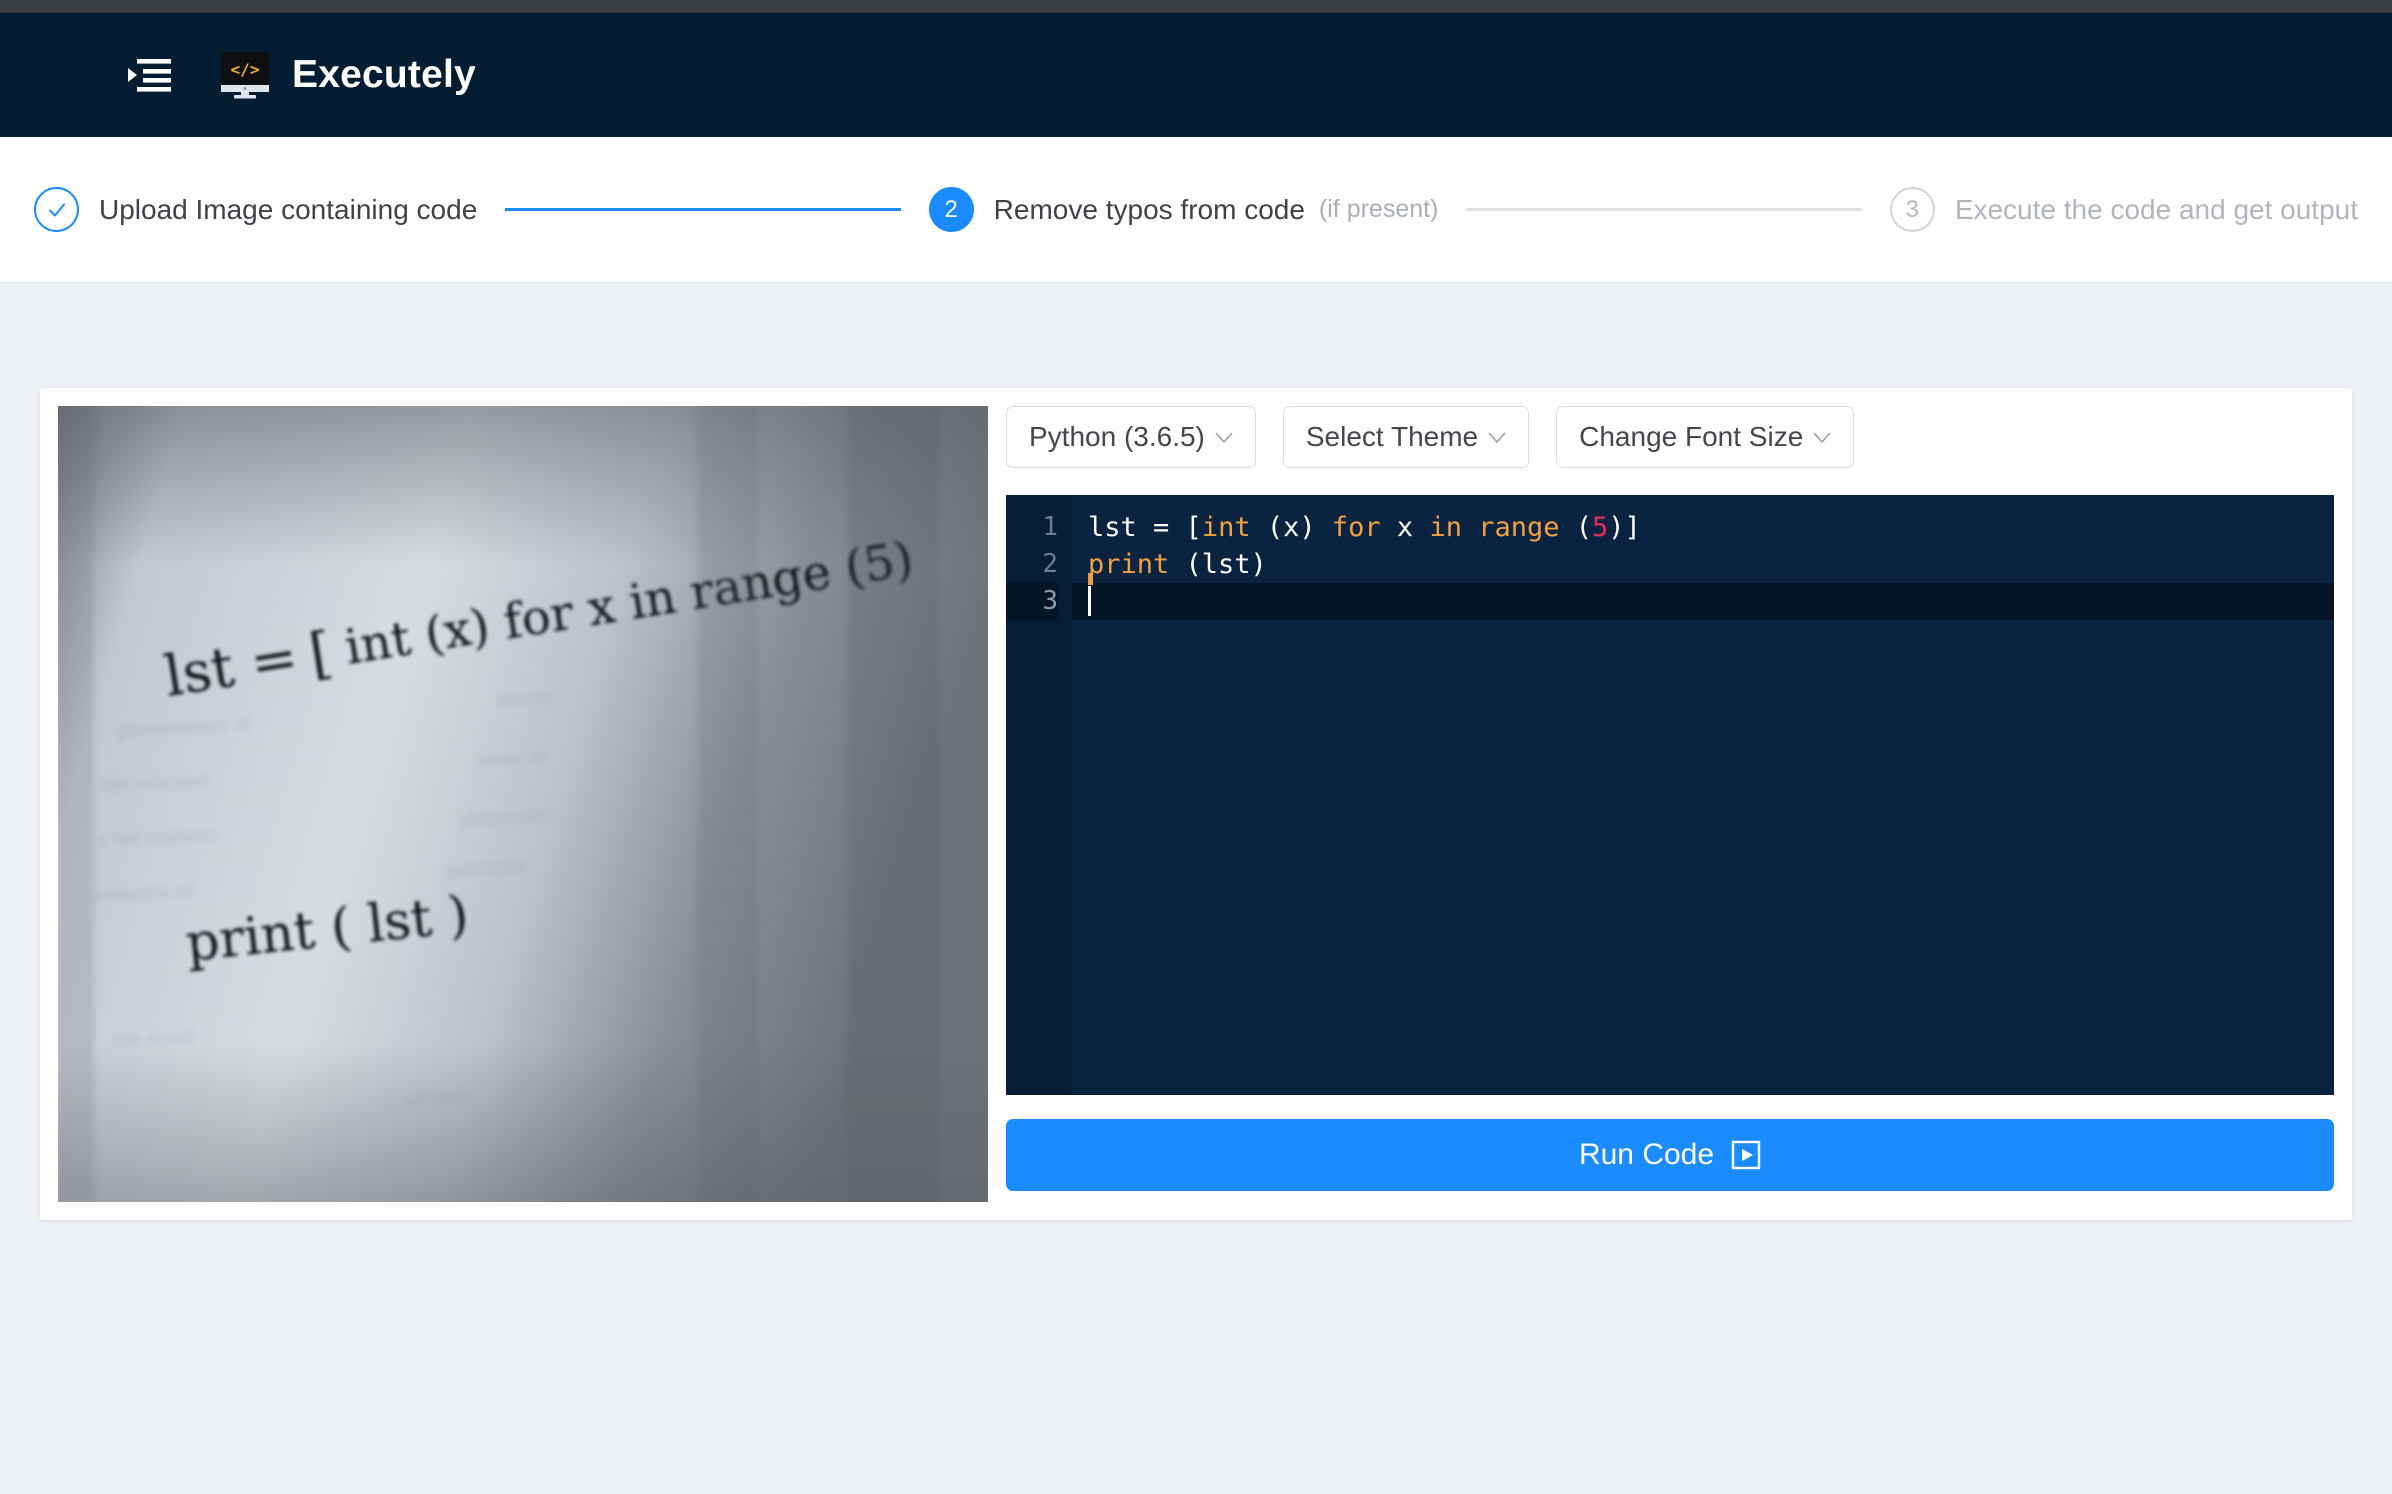 The width and height of the screenshot is (2392, 1494). What do you see at coordinates (1050, 564) in the screenshot?
I see `line-number: 2` at bounding box center [1050, 564].